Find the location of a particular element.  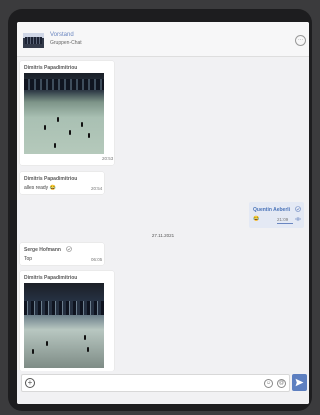

message-time: 20:53 is located at coordinates (108, 158).